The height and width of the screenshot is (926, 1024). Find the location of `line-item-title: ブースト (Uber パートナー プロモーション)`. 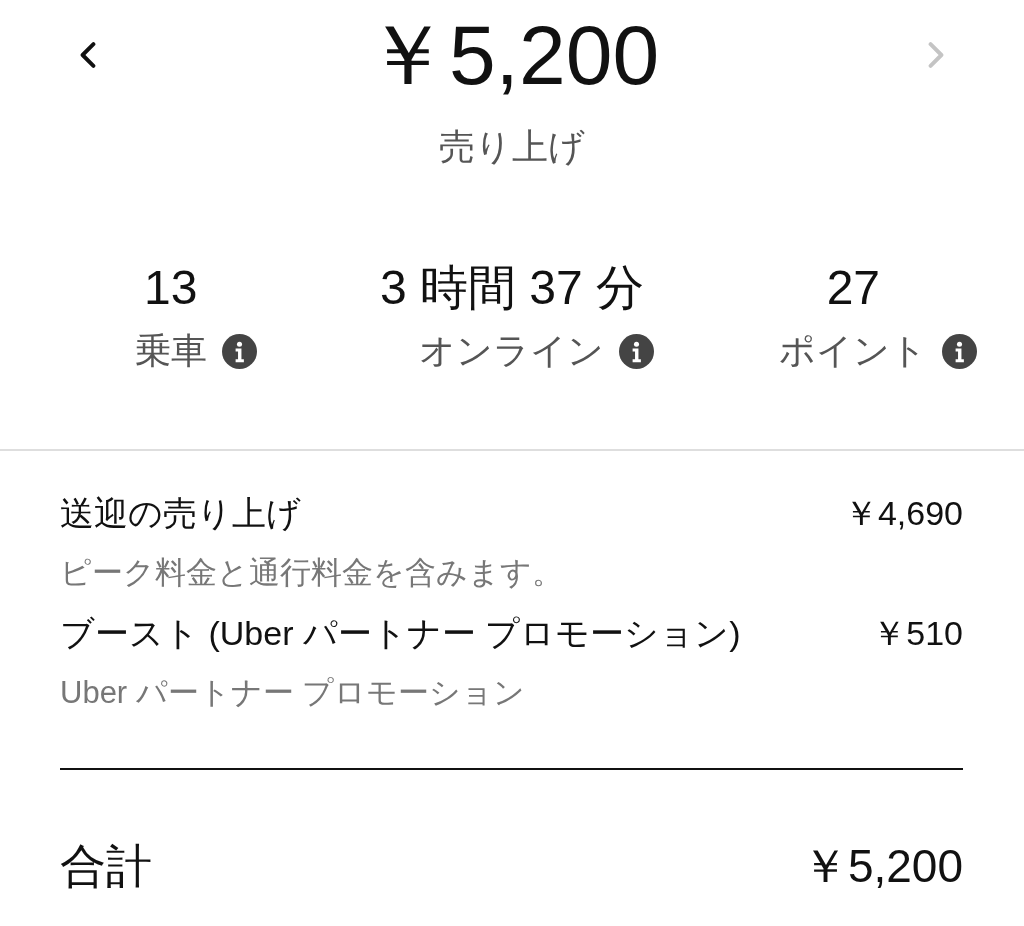

line-item-title: ブースト (Uber パートナー プロモーション) is located at coordinates (400, 633).